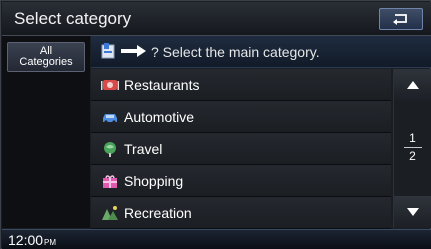  I want to click on scroll-down-button, so click(412, 212).